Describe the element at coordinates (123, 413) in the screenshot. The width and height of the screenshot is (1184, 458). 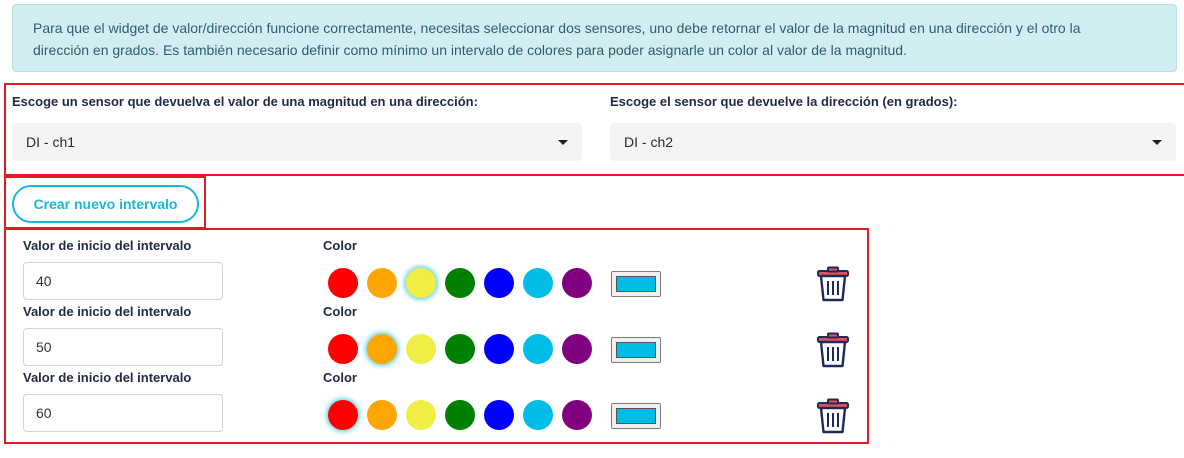
I see `interval-start-input: 60` at that location.